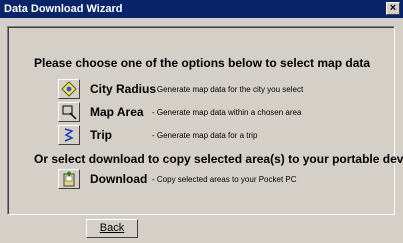 The image size is (403, 243). Describe the element at coordinates (101, 135) in the screenshot. I see `trip-label: Trip` at that location.